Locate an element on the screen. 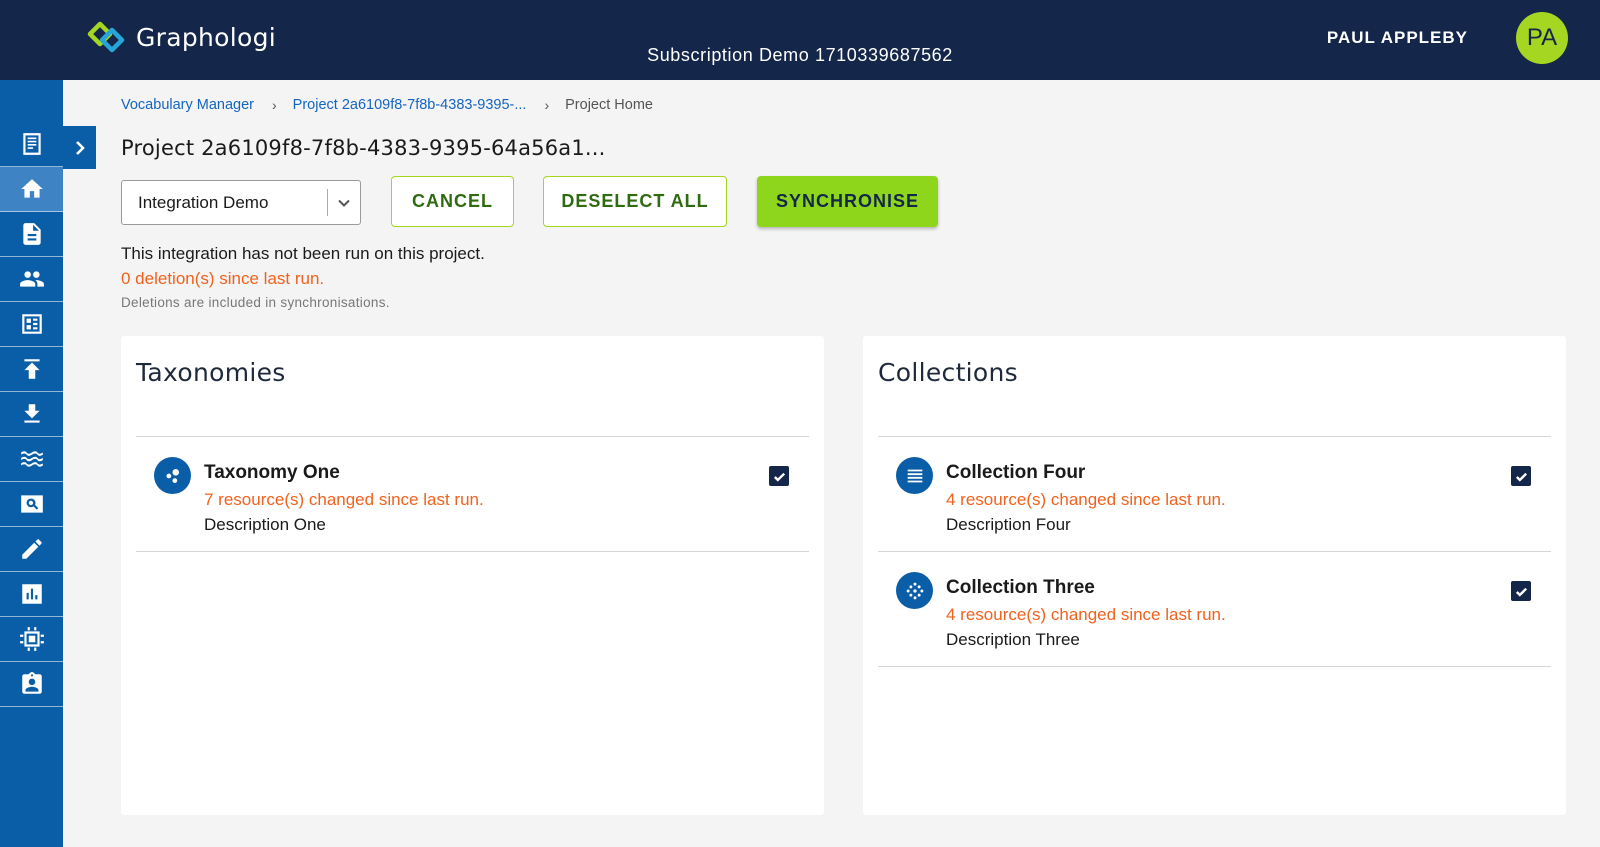  badge-icon is located at coordinates (31, 683).